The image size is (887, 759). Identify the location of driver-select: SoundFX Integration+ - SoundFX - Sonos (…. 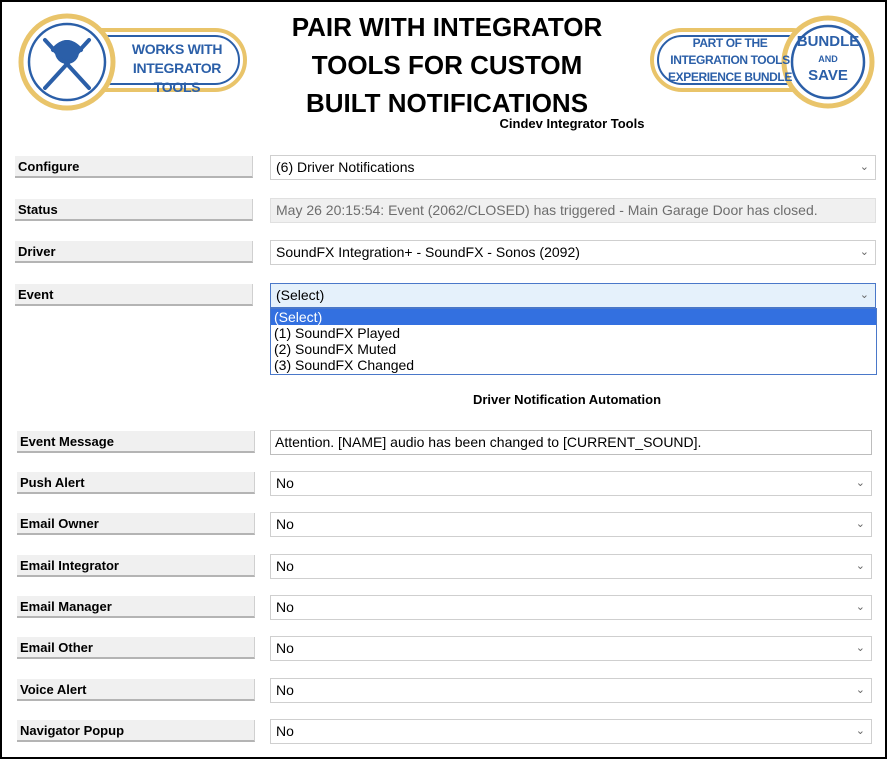
(573, 252).